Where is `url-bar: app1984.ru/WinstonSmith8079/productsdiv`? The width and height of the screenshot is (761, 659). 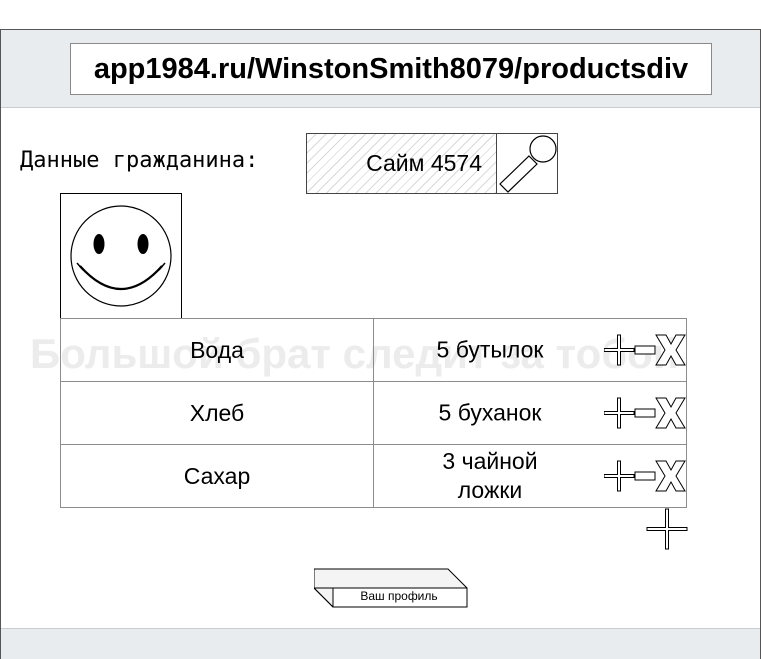
url-bar: app1984.ru/WinstonSmith8079/productsdiv is located at coordinates (391, 69).